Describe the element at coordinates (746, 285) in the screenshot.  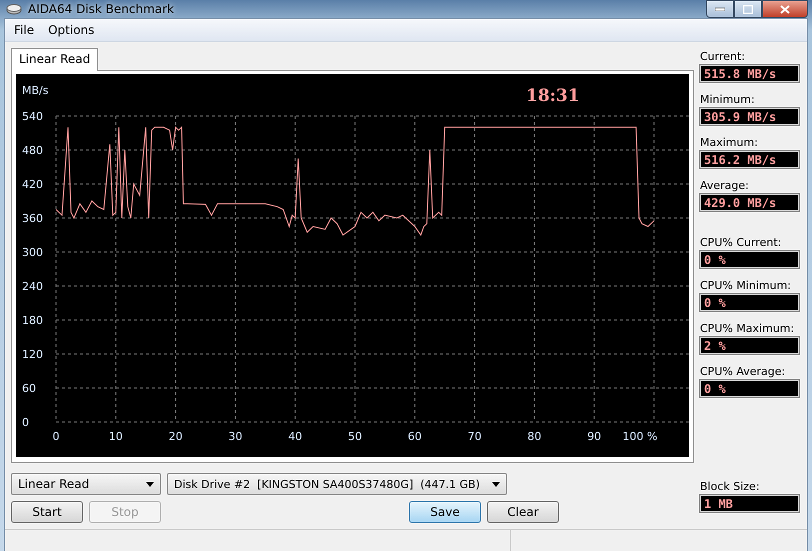
I see `stat-label: CPU% Minimum:` at that location.